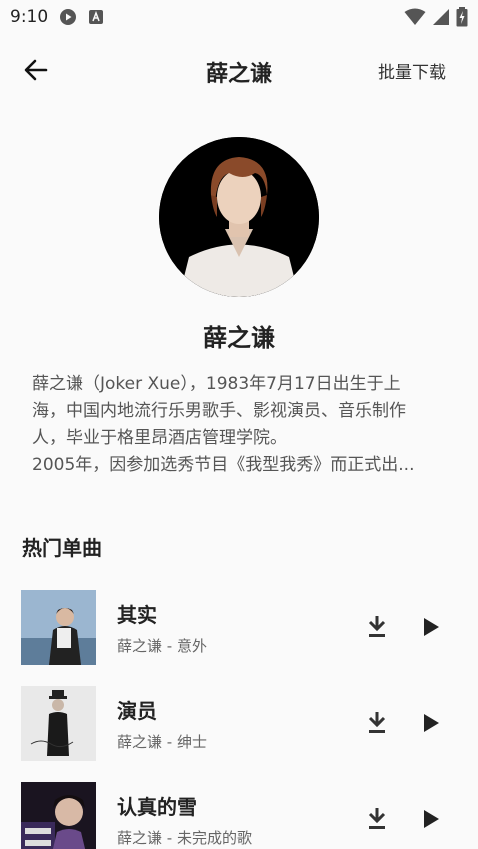 The width and height of the screenshot is (478, 849). What do you see at coordinates (62, 548) in the screenshot?
I see `hot-songs-title: 热门单曲` at bounding box center [62, 548].